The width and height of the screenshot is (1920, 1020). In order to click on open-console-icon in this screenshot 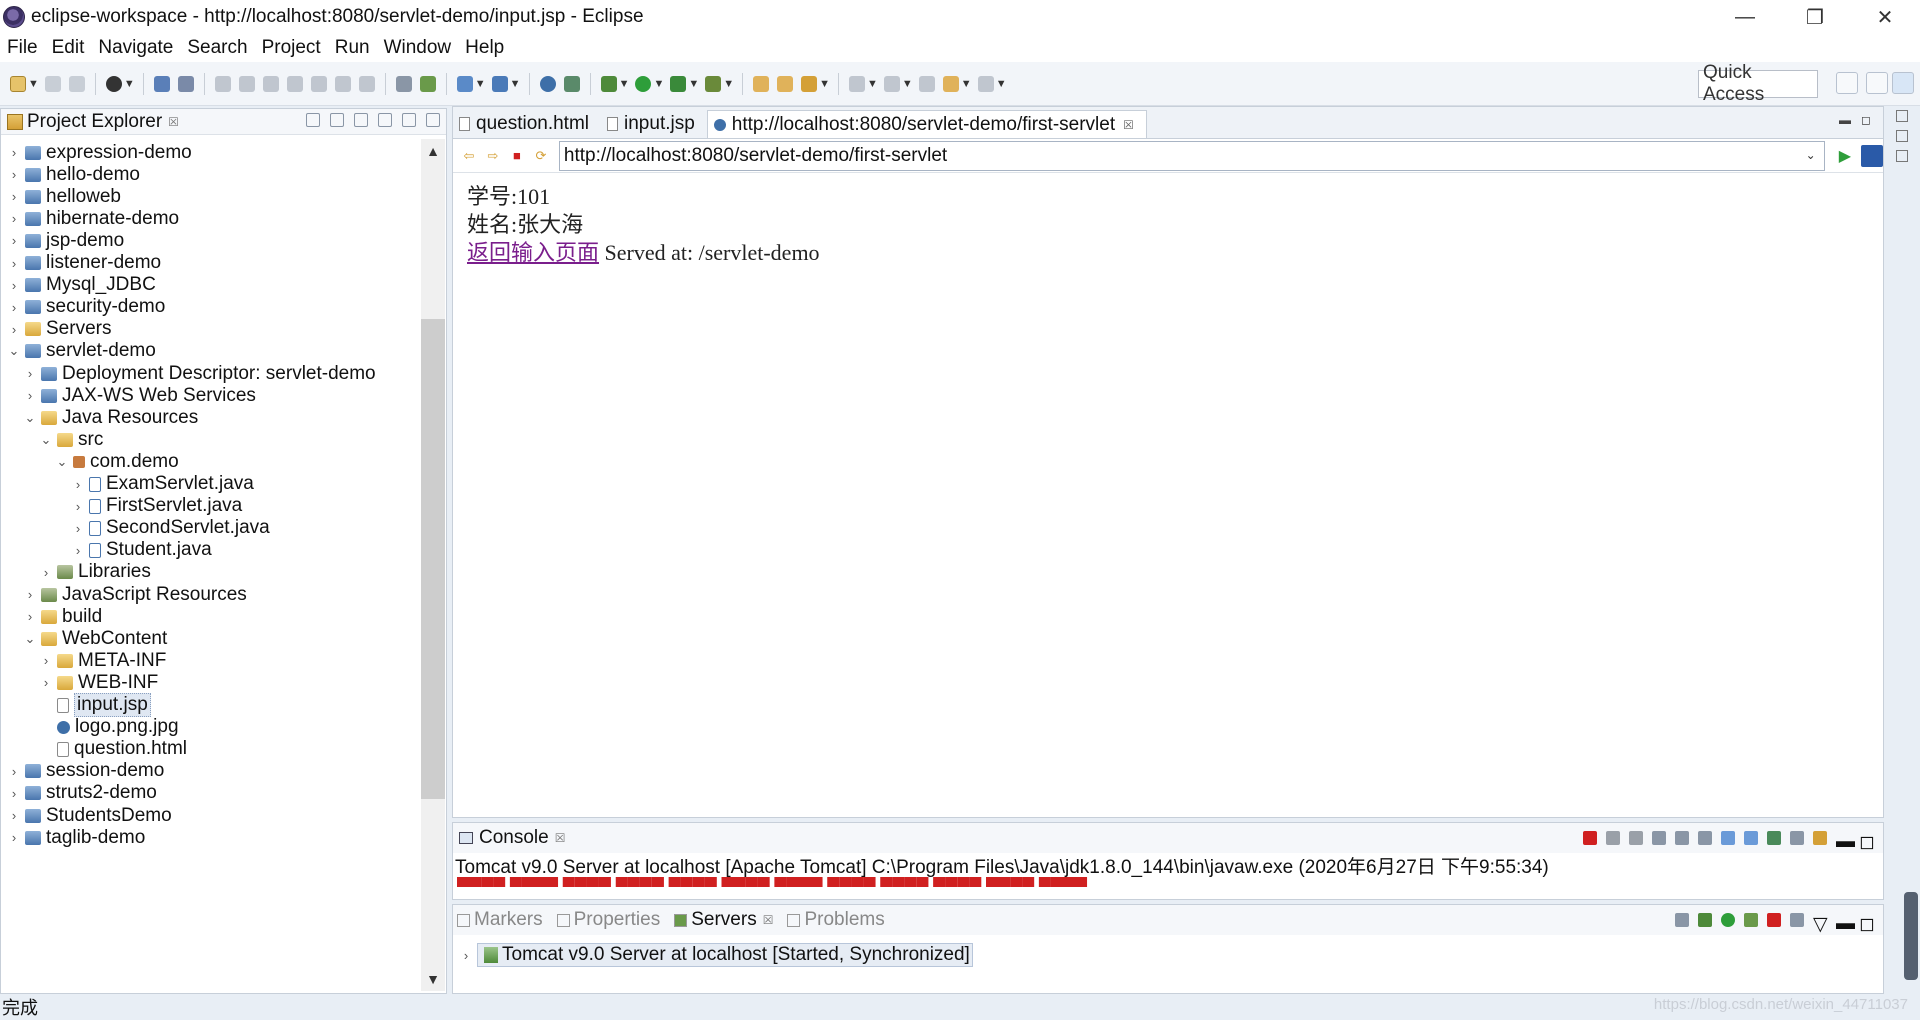, I will do `click(1820, 838)`.